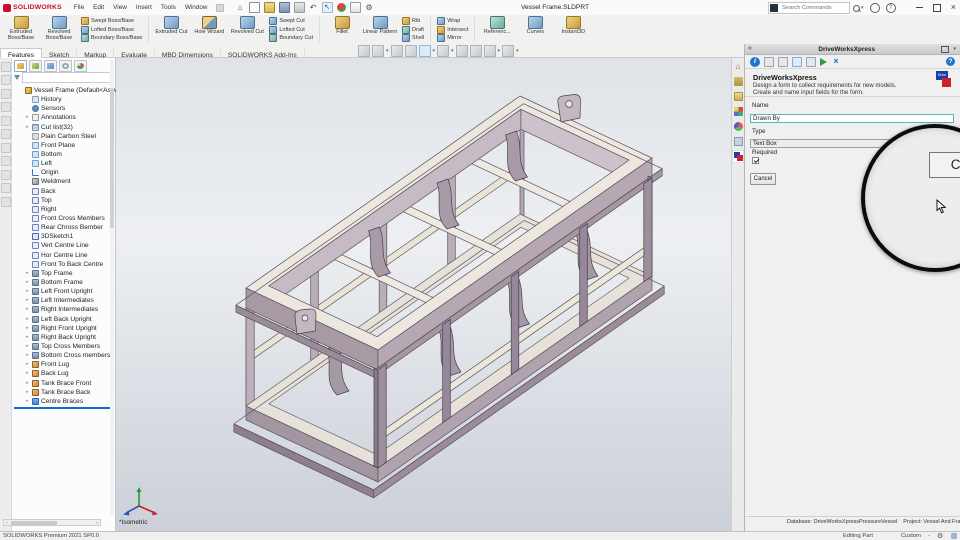 The image size is (960, 540). I want to click on search-box, so click(809, 8).